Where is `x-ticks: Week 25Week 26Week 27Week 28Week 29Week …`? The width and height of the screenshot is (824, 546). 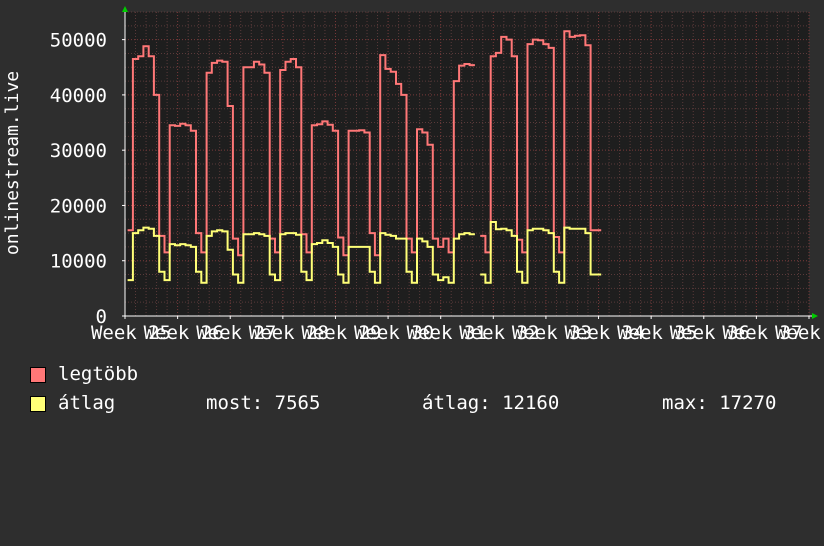 x-ticks: Week 25Week 26Week 27Week 28Week 29Week … is located at coordinates (457, 328).